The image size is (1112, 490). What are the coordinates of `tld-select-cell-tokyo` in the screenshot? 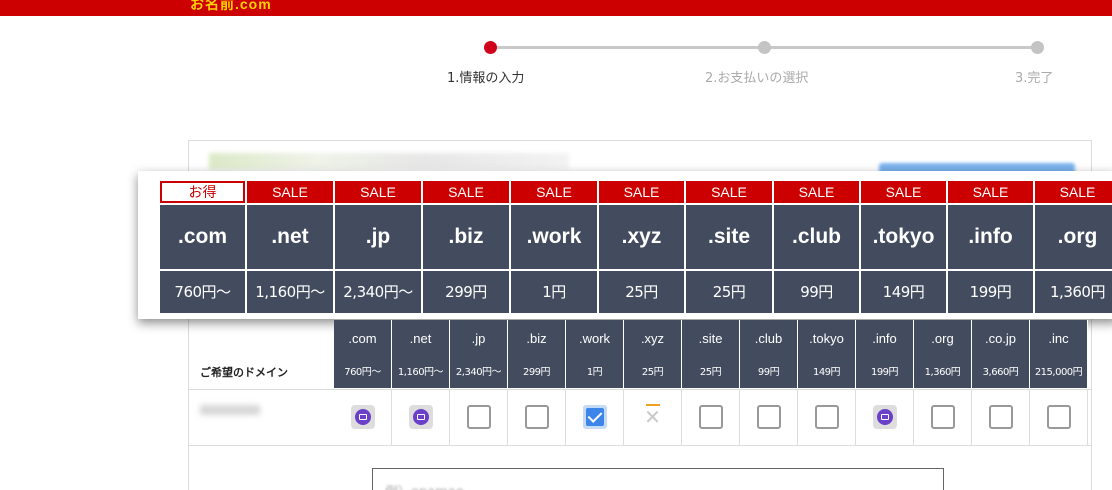 It's located at (827, 417).